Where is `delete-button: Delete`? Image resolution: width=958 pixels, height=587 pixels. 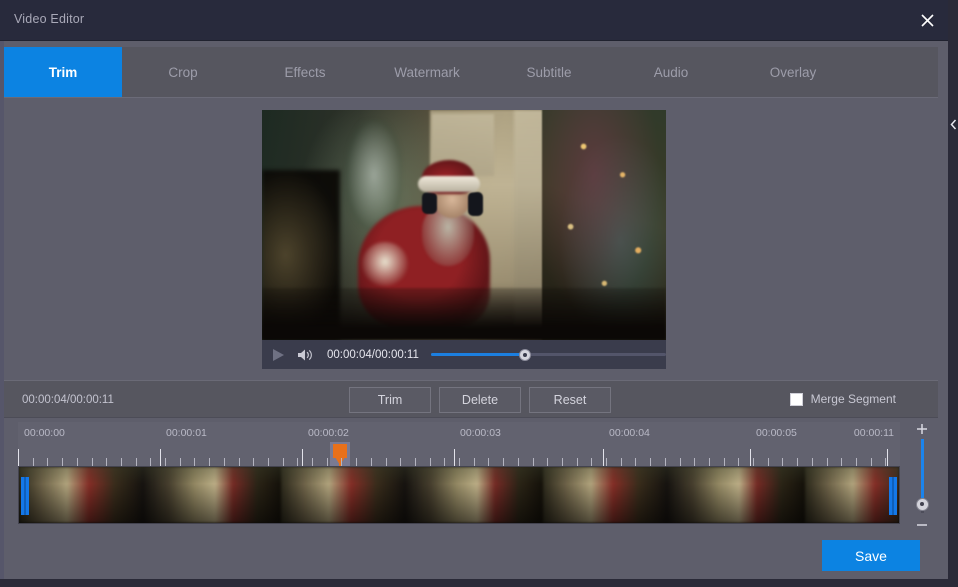
delete-button: Delete is located at coordinates (480, 400).